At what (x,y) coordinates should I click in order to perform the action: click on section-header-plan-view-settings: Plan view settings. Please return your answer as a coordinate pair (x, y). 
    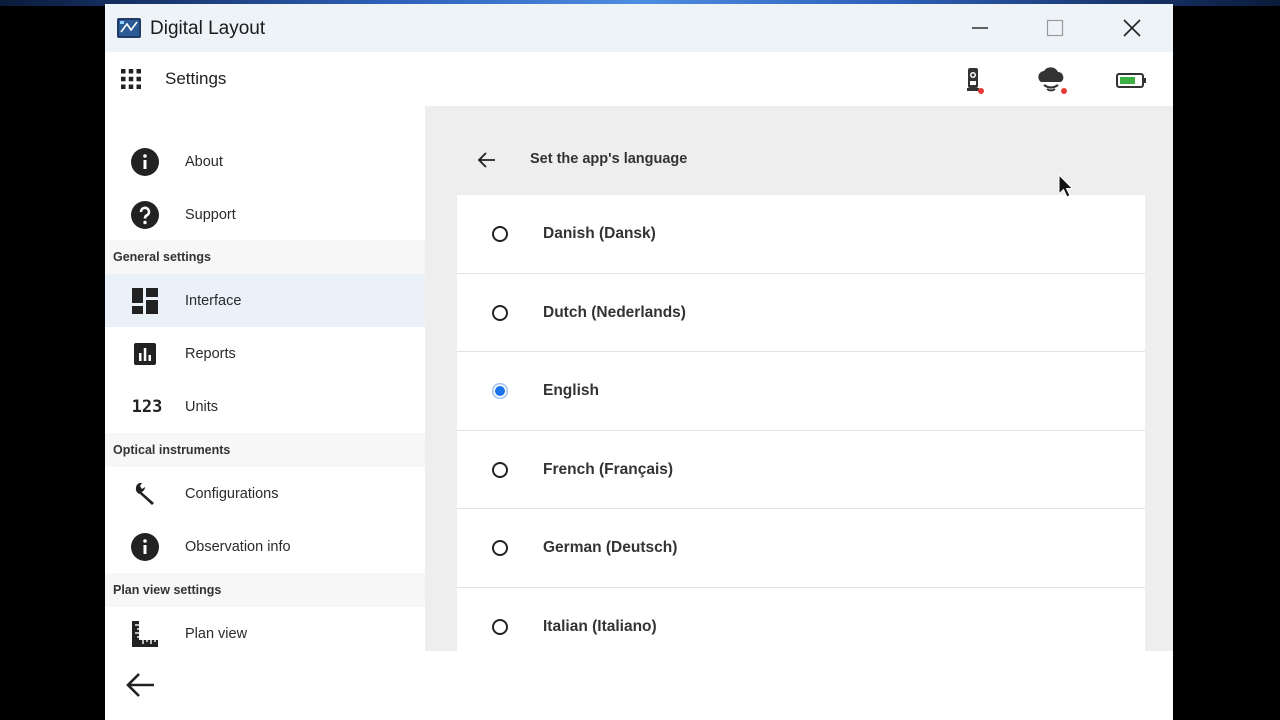
    Looking at the image, I should click on (265, 590).